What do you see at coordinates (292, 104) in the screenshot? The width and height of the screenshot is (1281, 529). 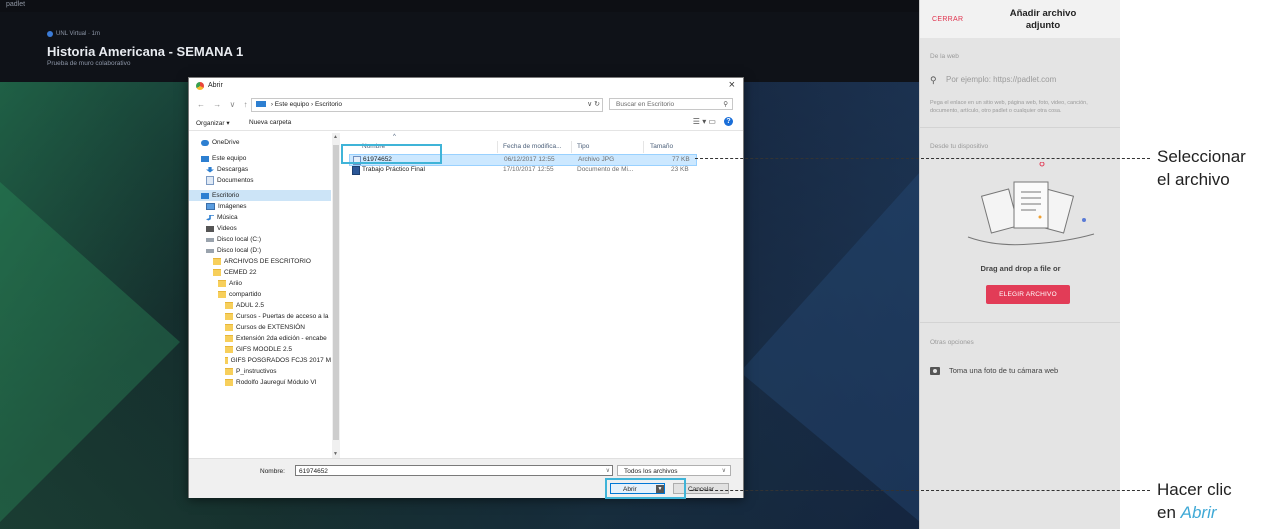 I see `breadcrumb-este-equipo: Este equipo` at bounding box center [292, 104].